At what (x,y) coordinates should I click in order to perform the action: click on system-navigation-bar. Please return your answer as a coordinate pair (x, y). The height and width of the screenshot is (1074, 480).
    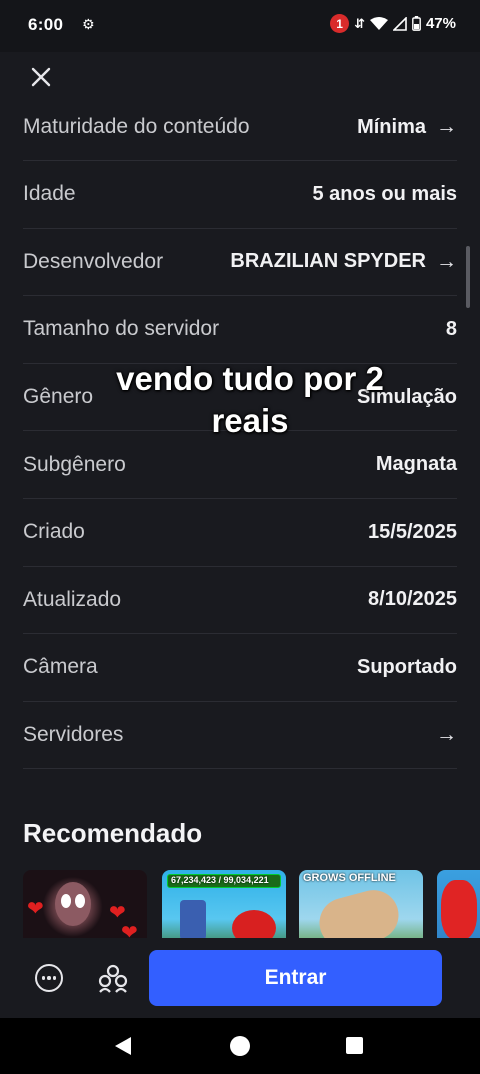
    Looking at the image, I should click on (240, 1046).